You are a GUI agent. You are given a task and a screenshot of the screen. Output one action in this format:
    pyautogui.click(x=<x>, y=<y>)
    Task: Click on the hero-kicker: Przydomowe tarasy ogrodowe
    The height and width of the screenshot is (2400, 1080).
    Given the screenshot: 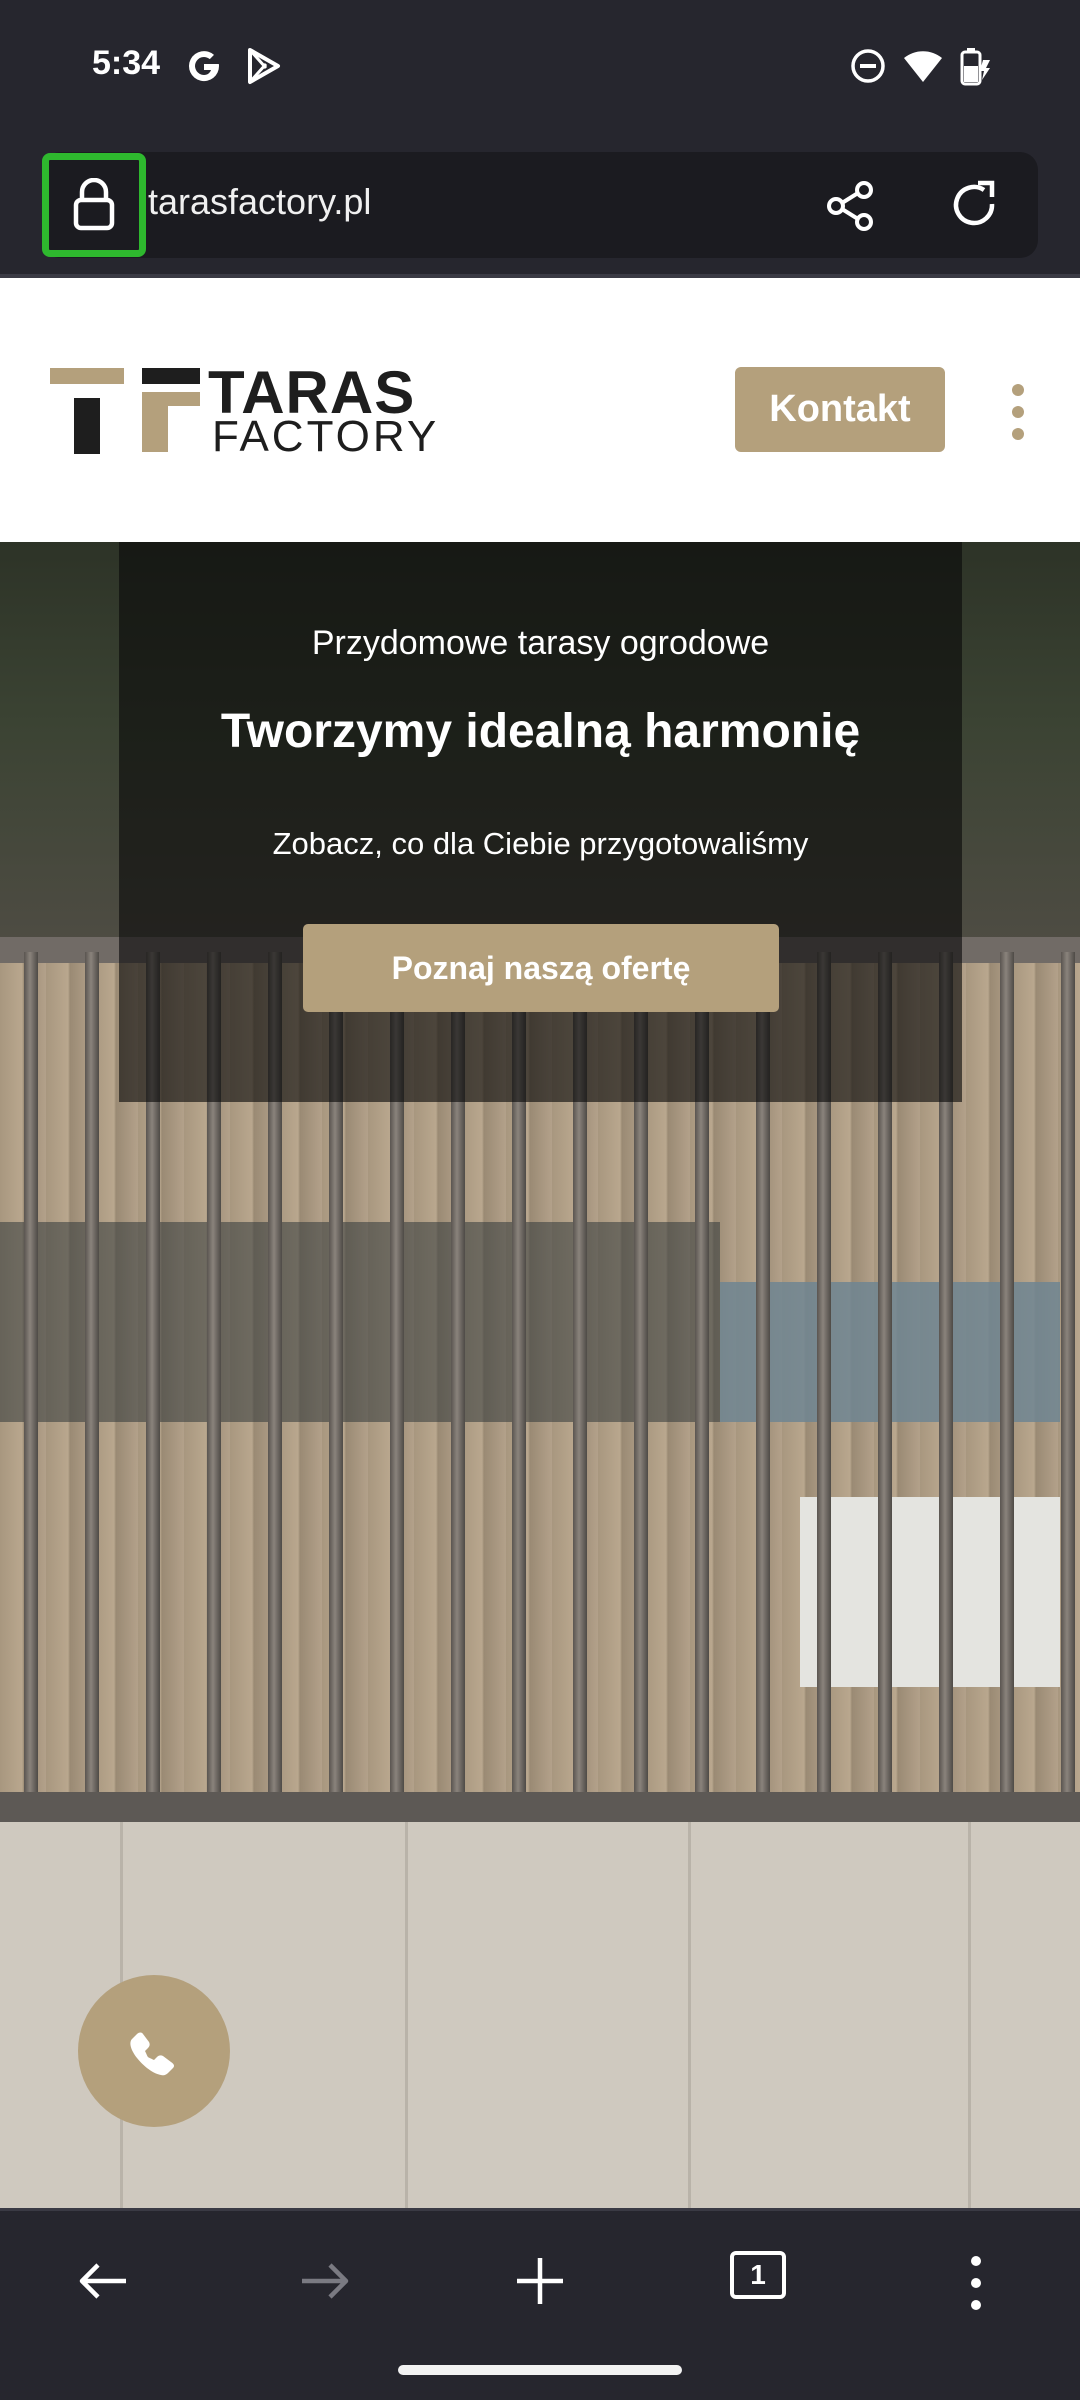 What is the action you would take?
    pyautogui.click(x=540, y=643)
    